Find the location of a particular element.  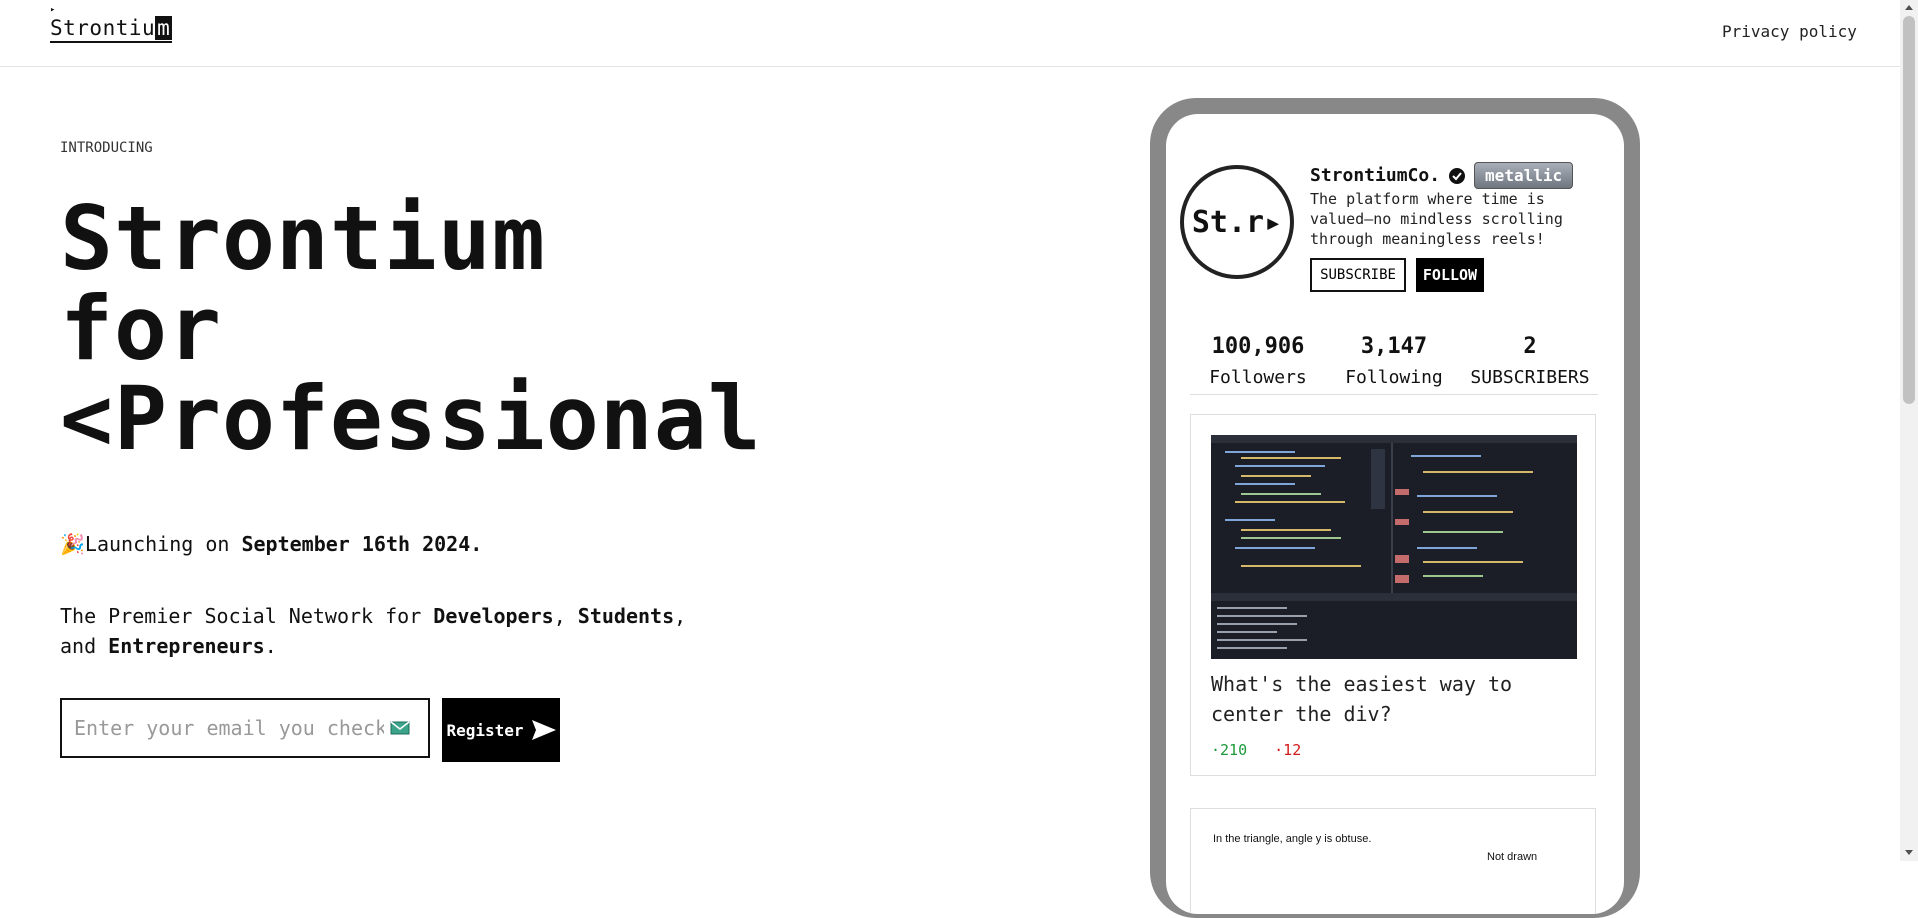

follow-button: FOLLOW is located at coordinates (1450, 275).